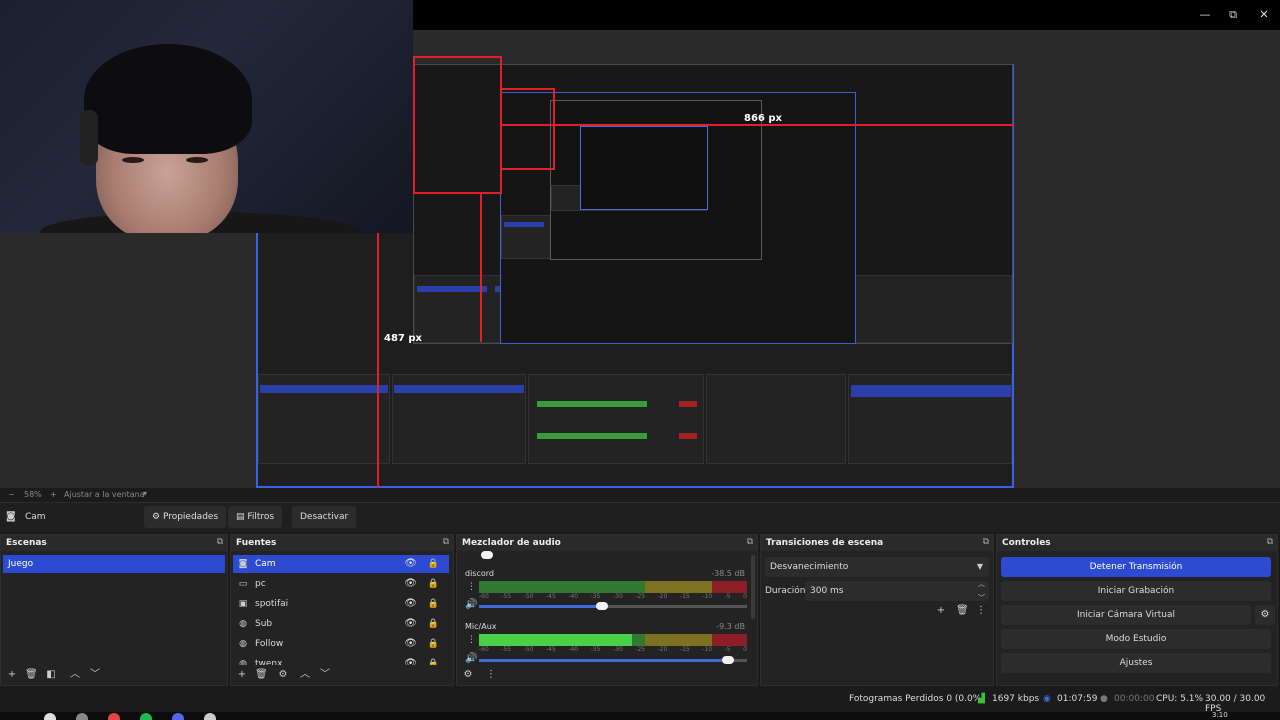 The image size is (1280, 720). What do you see at coordinates (640, 596) in the screenshot?
I see `tick-label: -25` at bounding box center [640, 596].